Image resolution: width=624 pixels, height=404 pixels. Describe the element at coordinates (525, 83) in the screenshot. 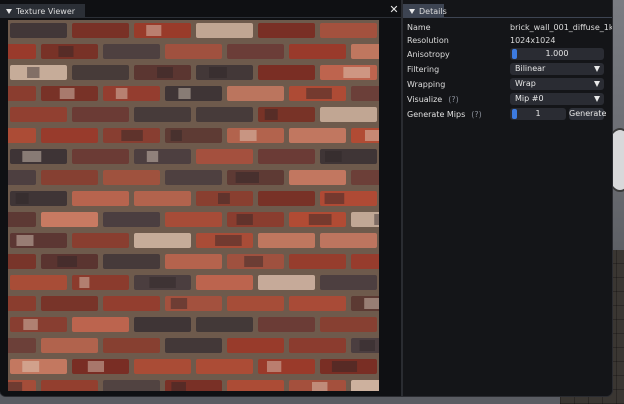

I see `wrapping-value: Wrap` at that location.